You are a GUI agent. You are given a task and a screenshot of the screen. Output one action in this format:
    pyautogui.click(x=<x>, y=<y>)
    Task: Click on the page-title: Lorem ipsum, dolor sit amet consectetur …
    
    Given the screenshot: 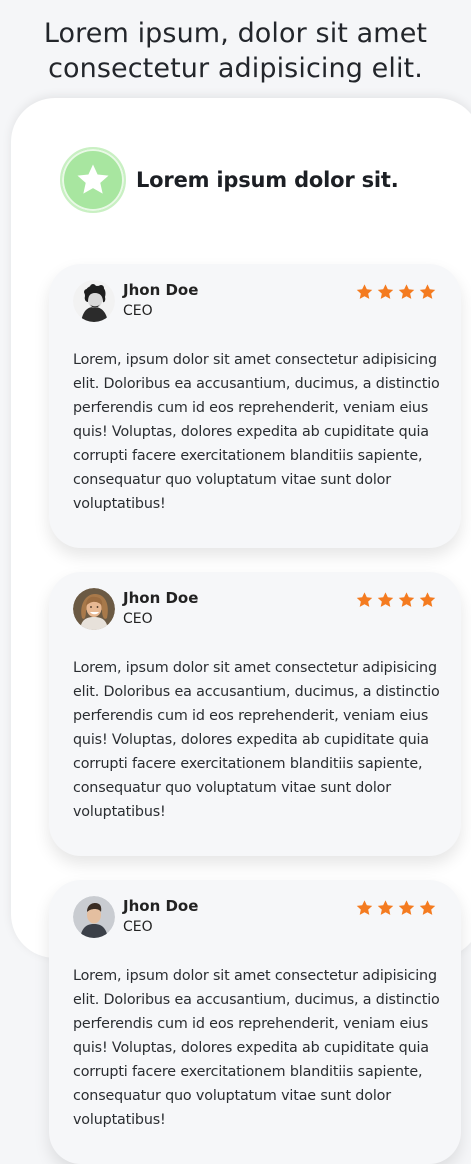 What is the action you would take?
    pyautogui.click(x=235, y=51)
    